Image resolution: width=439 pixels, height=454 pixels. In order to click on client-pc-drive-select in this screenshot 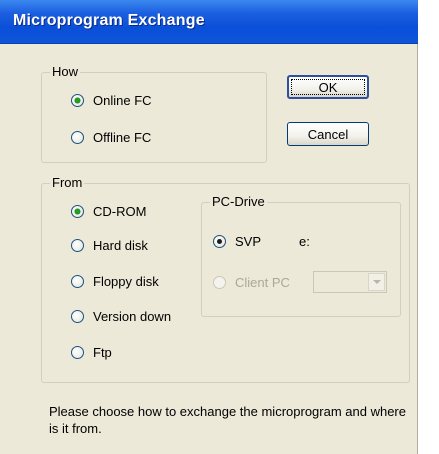, I will do `click(350, 282)`.